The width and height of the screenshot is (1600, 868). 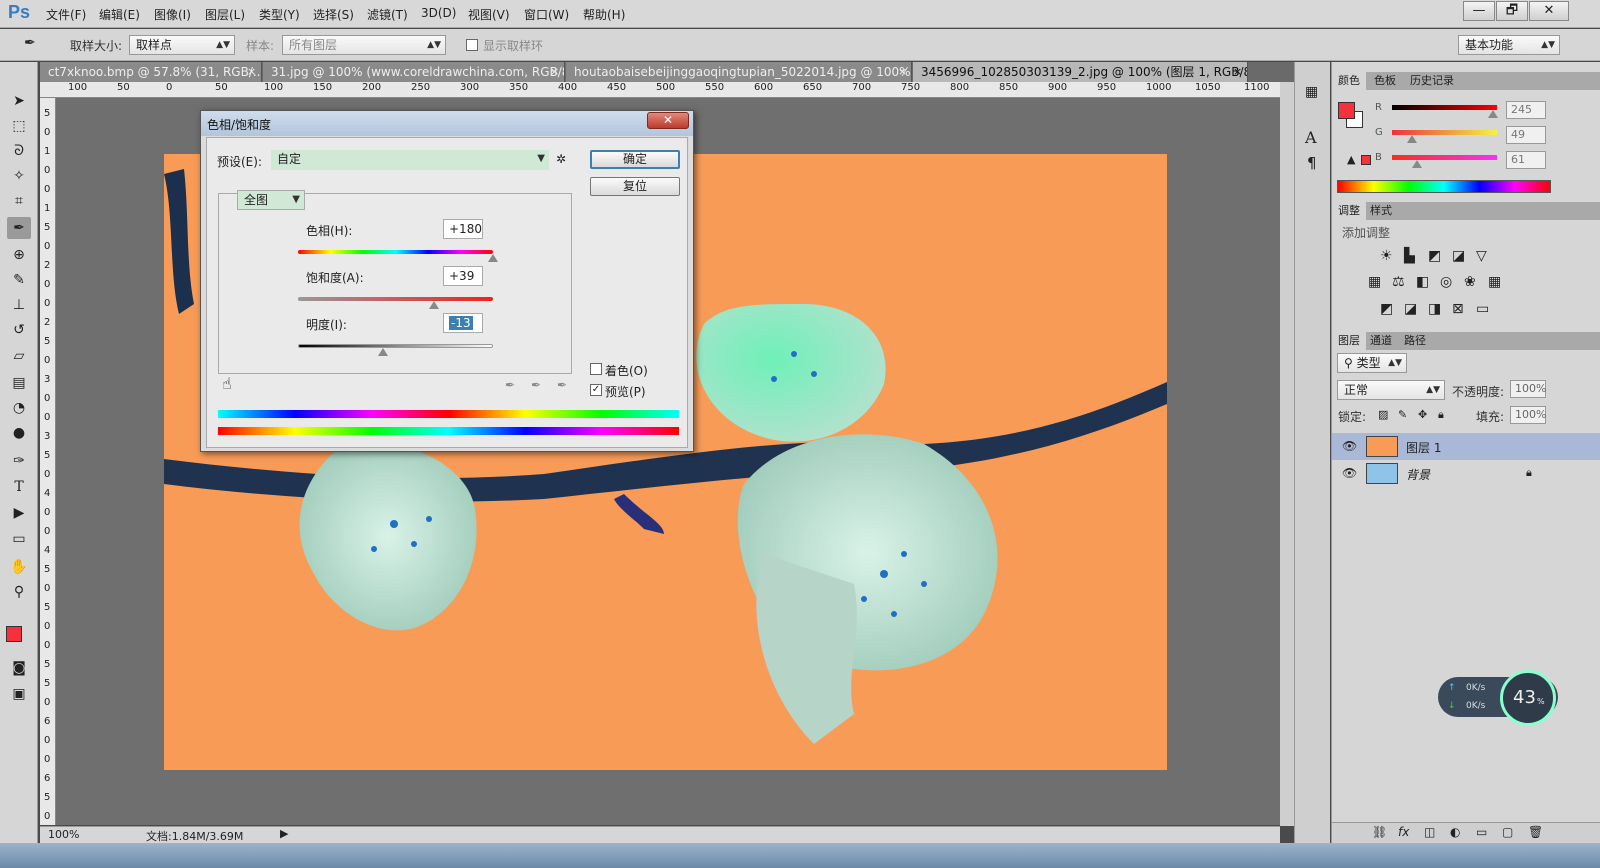 What do you see at coordinates (596, 390) in the screenshot?
I see `preview-checkbox: ✓` at bounding box center [596, 390].